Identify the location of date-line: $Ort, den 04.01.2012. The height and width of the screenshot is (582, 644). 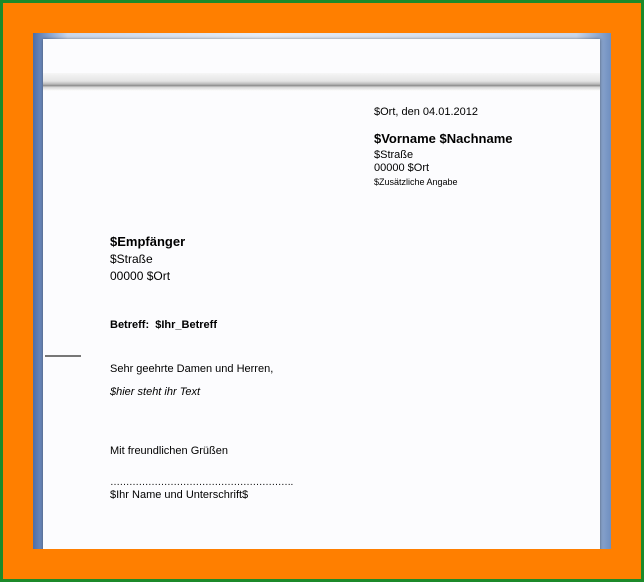
(426, 112).